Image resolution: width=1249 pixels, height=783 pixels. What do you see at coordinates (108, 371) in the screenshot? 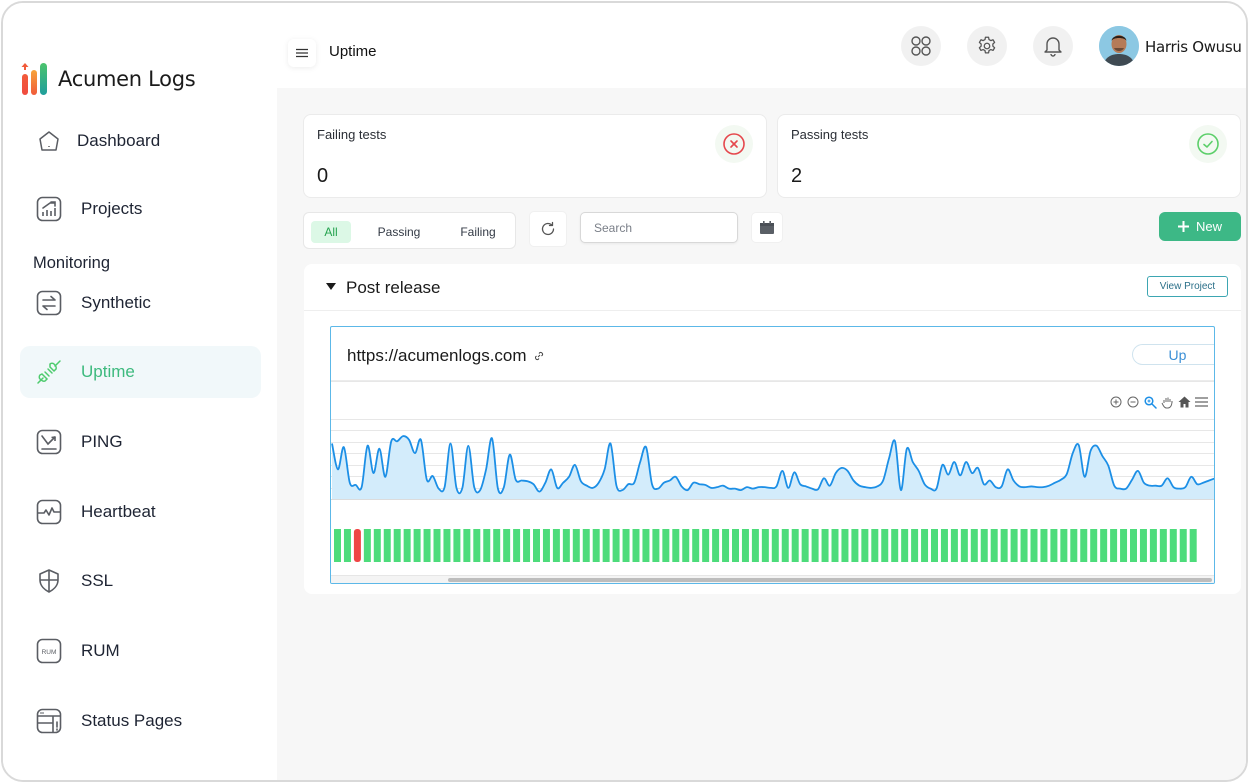
I see `sidebar-item-label: Uptime` at bounding box center [108, 371].